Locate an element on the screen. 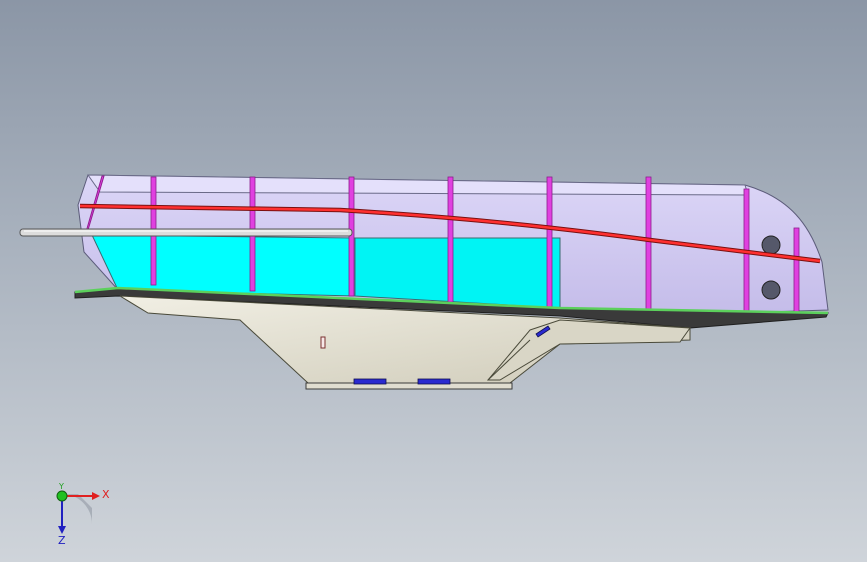 The width and height of the screenshot is (867, 562). horizontal-rod is located at coordinates (186, 232).